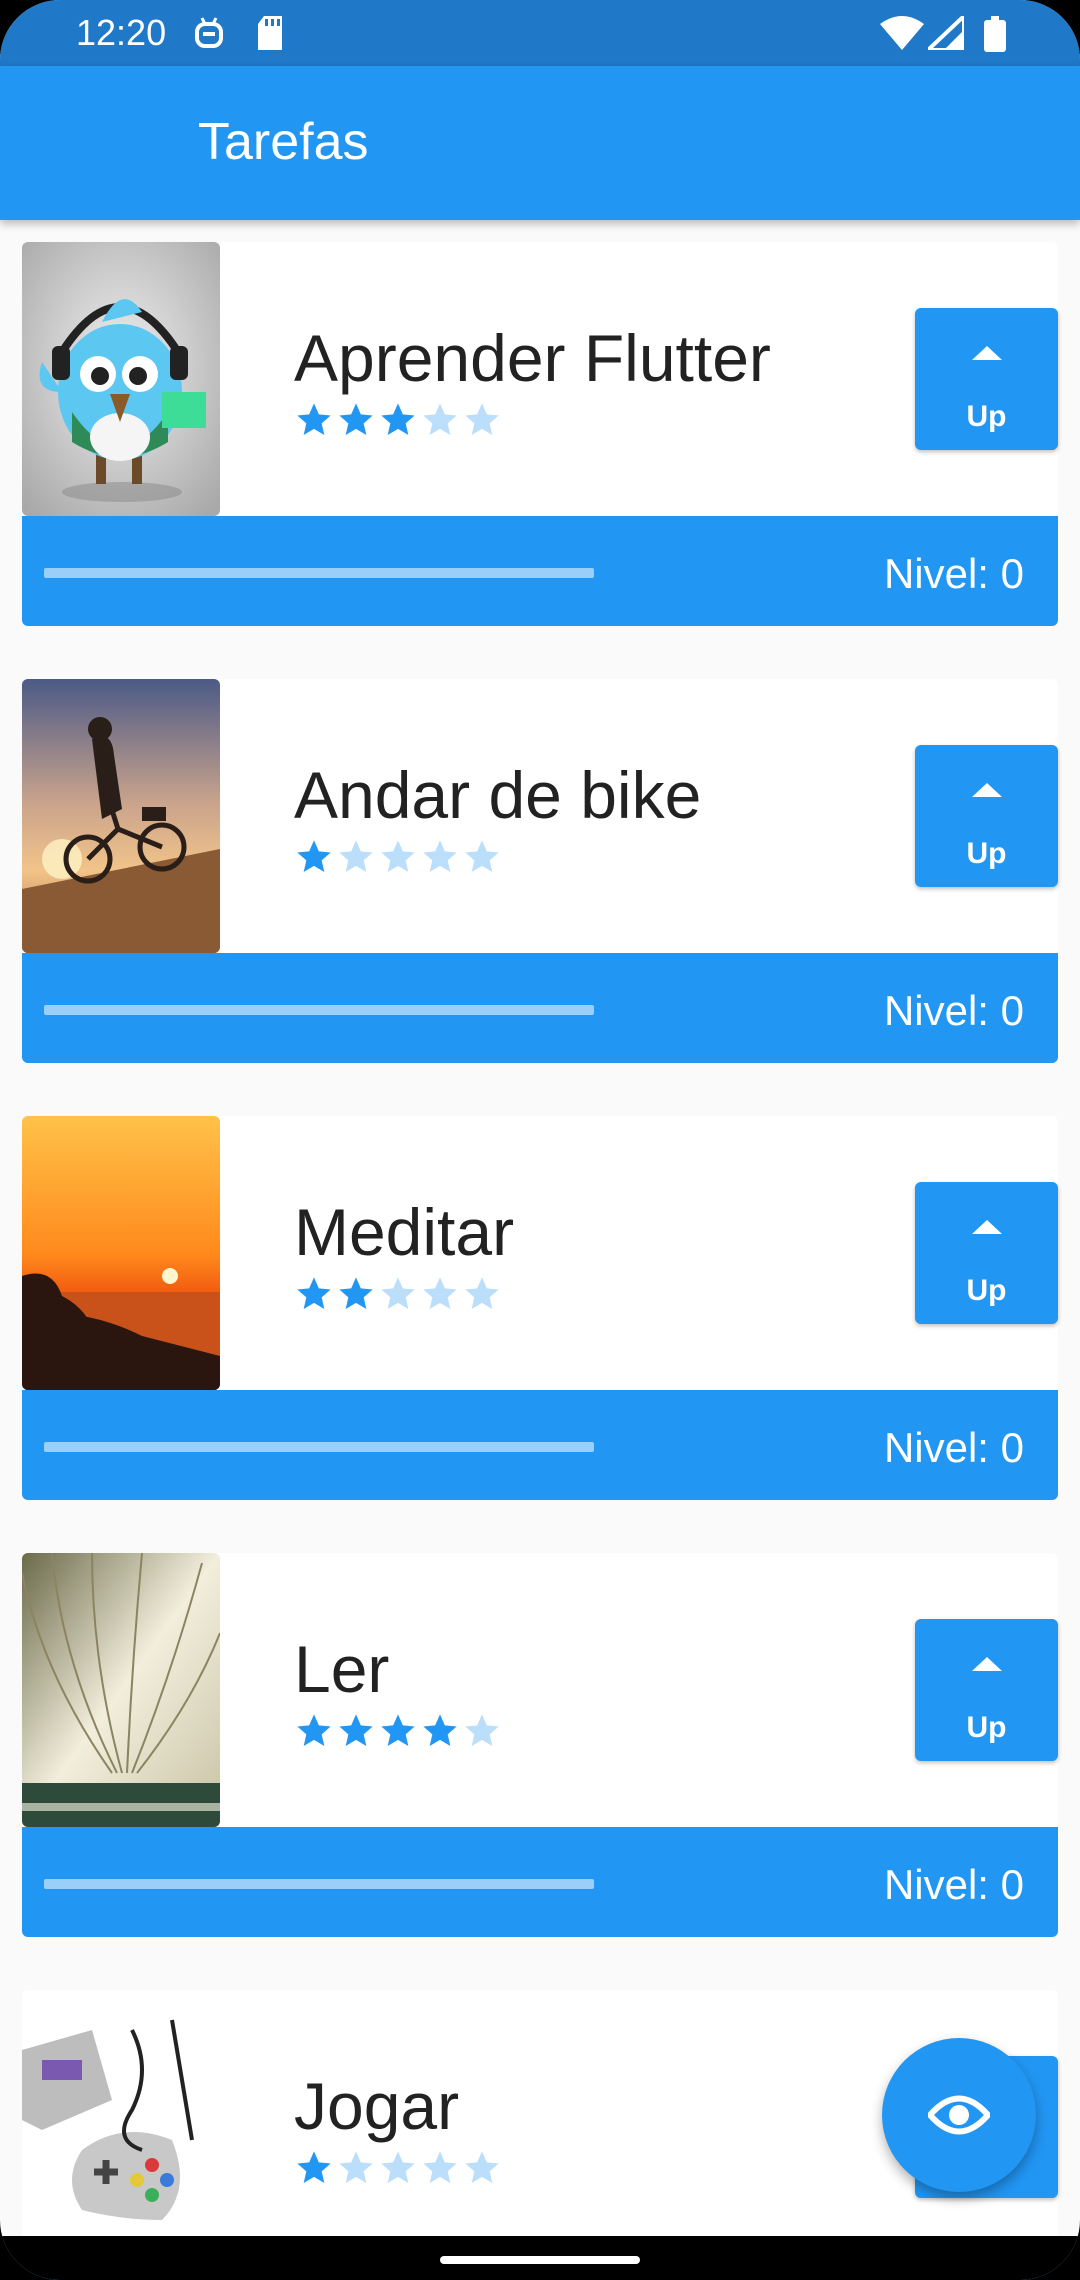  I want to click on task-card-header: Andar de bike Up, so click(540, 816).